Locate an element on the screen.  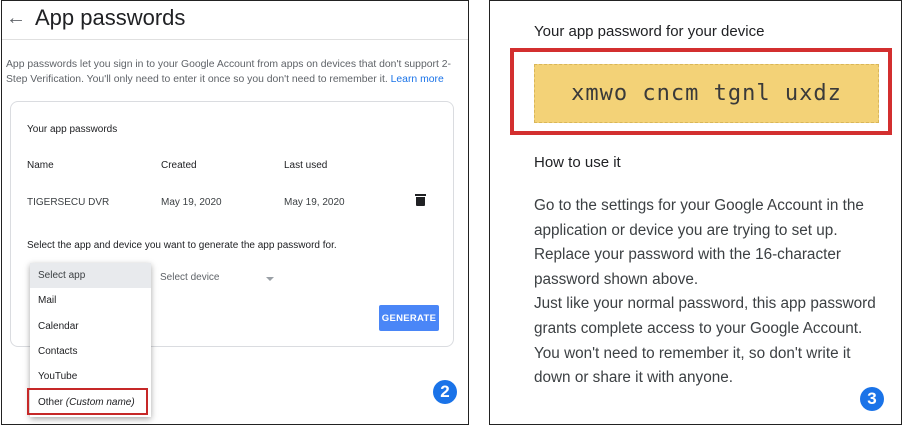
column-header-last-used: Last used is located at coordinates (306, 165).